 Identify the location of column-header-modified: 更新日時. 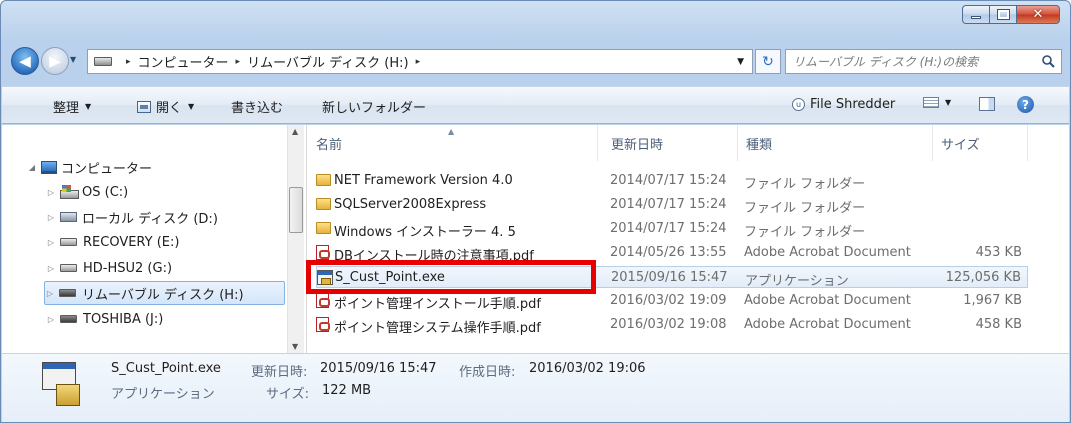
(670, 143).